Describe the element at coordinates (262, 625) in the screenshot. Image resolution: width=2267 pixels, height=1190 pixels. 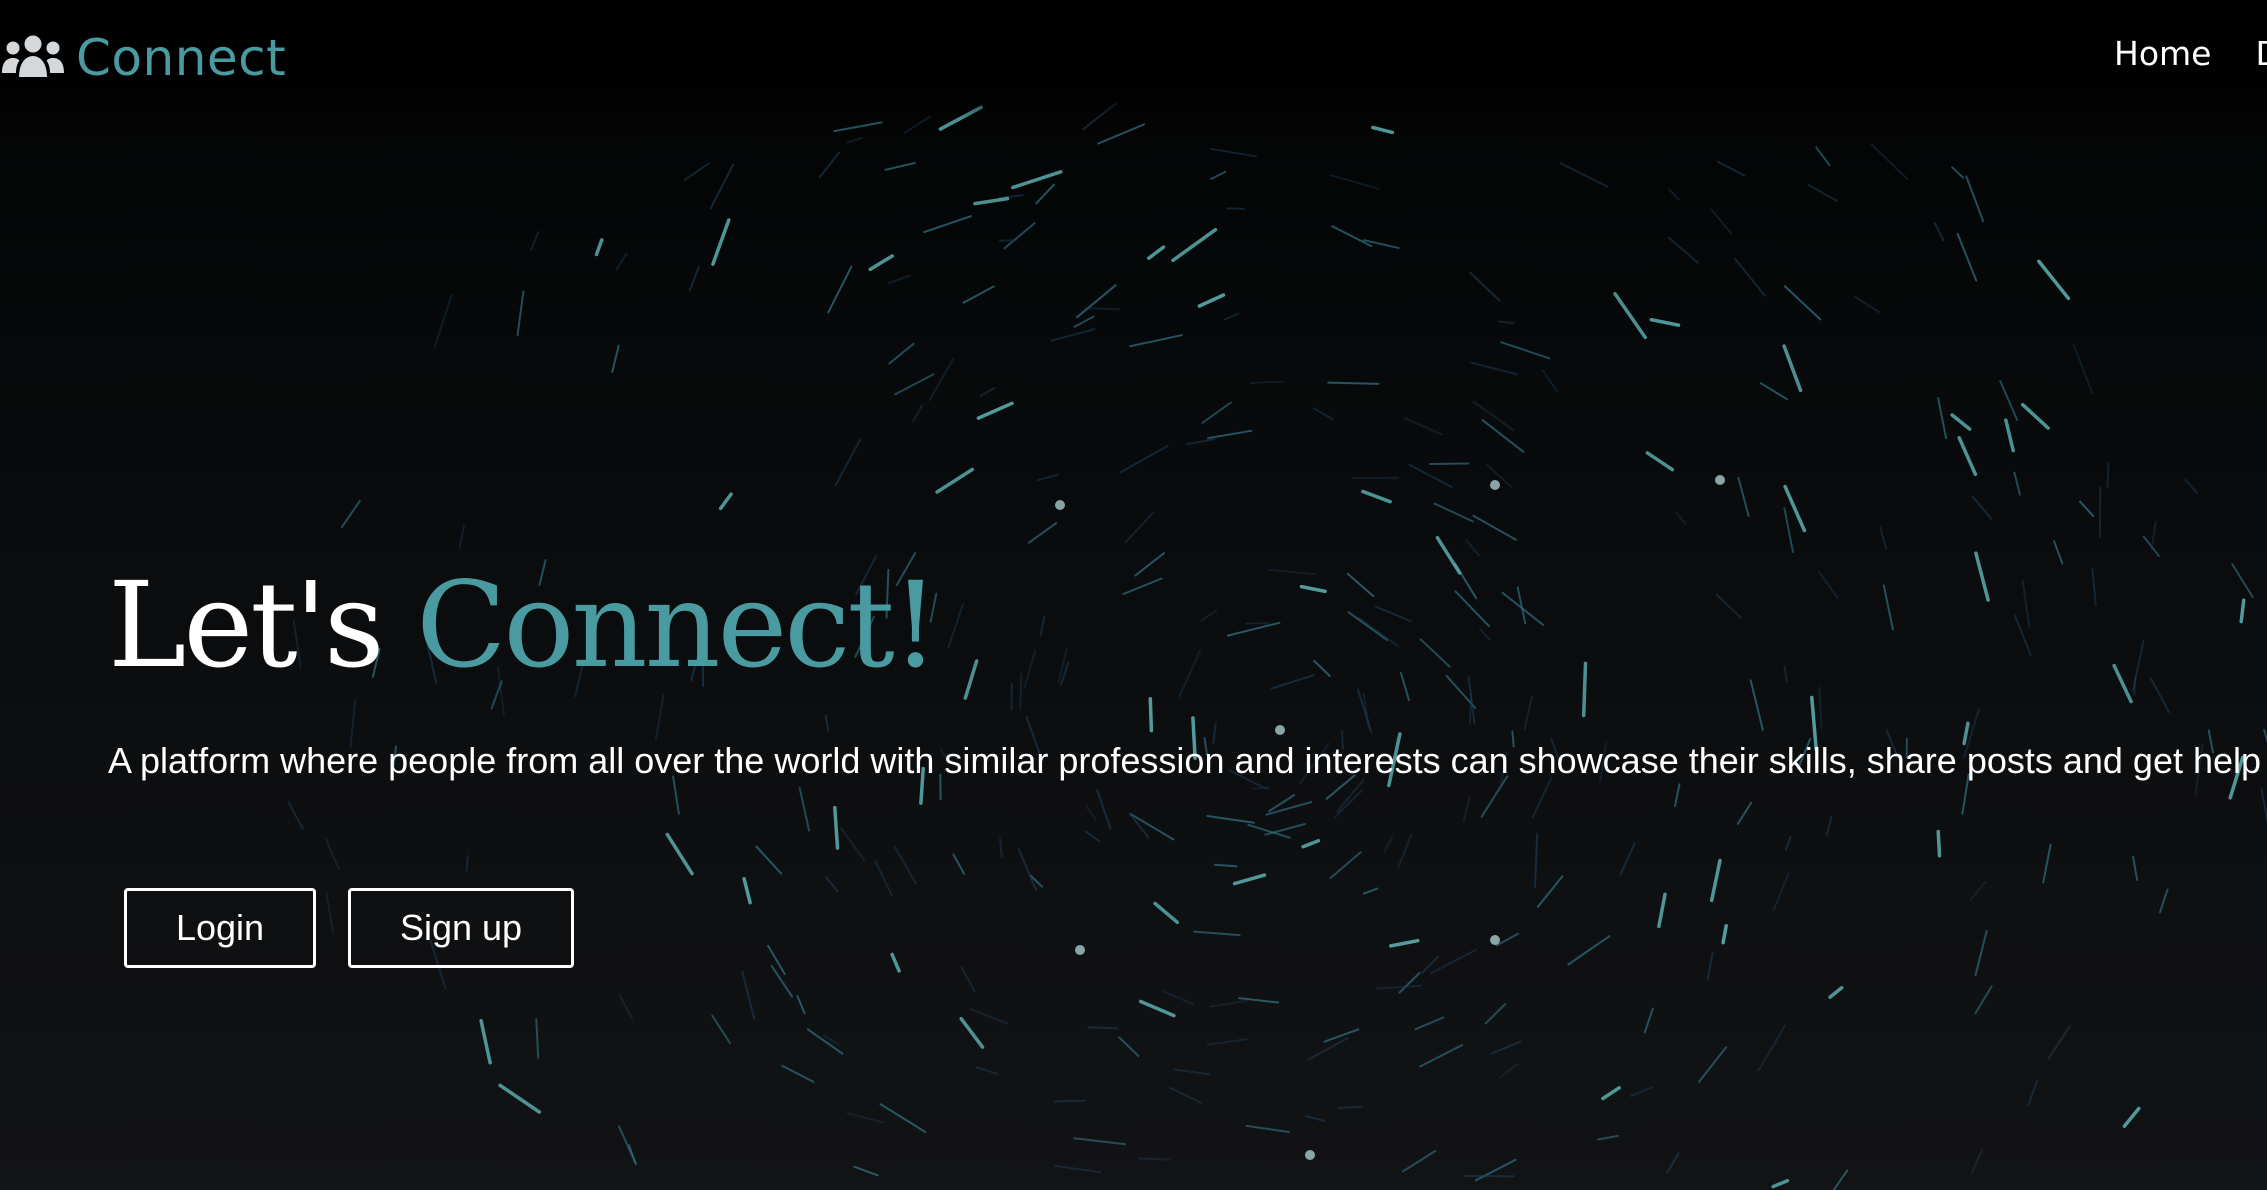
I see `hero-title-part1: Let's` at that location.